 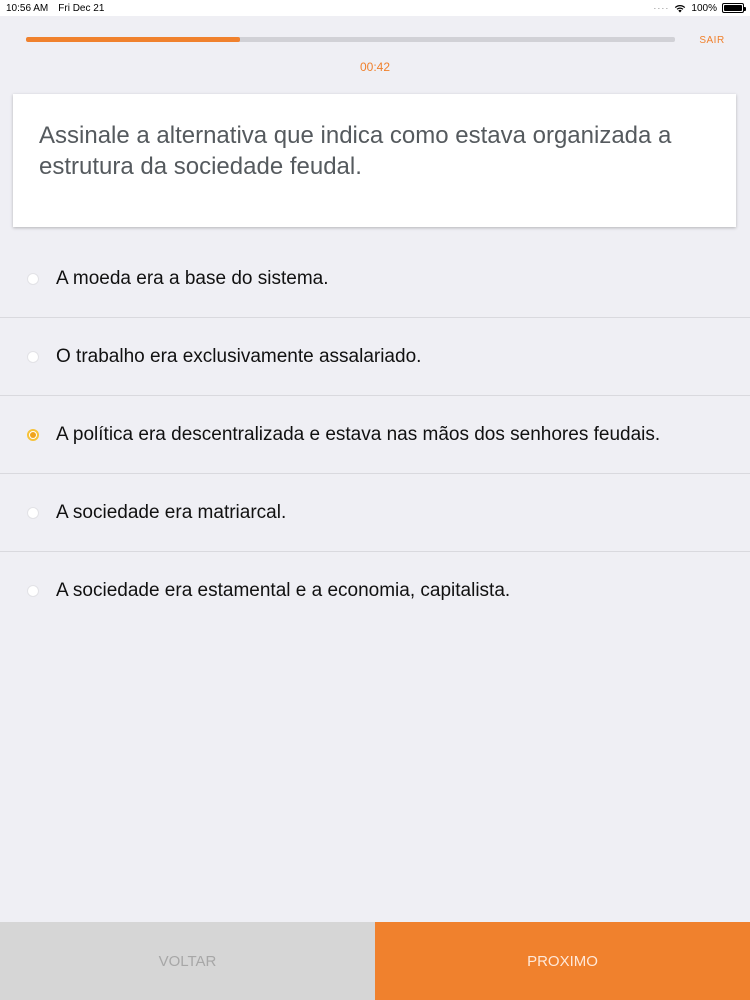 I want to click on back-button: VOLTAR, so click(x=187, y=961).